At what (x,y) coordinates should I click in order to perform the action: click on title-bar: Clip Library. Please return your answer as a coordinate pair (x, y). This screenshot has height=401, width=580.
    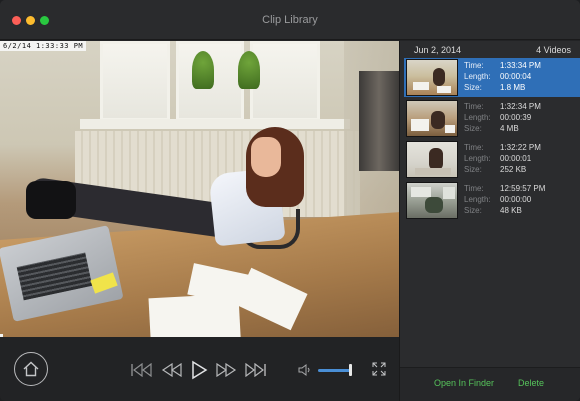
    Looking at the image, I should click on (290, 20).